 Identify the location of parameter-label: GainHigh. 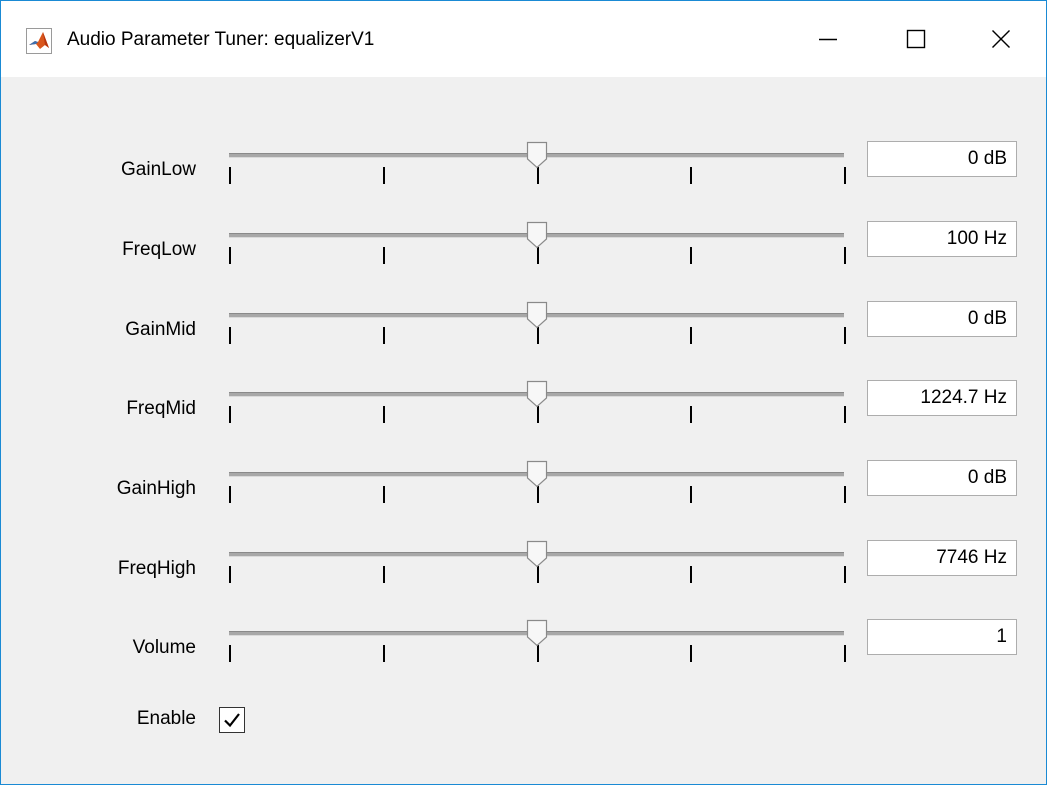
(156, 488).